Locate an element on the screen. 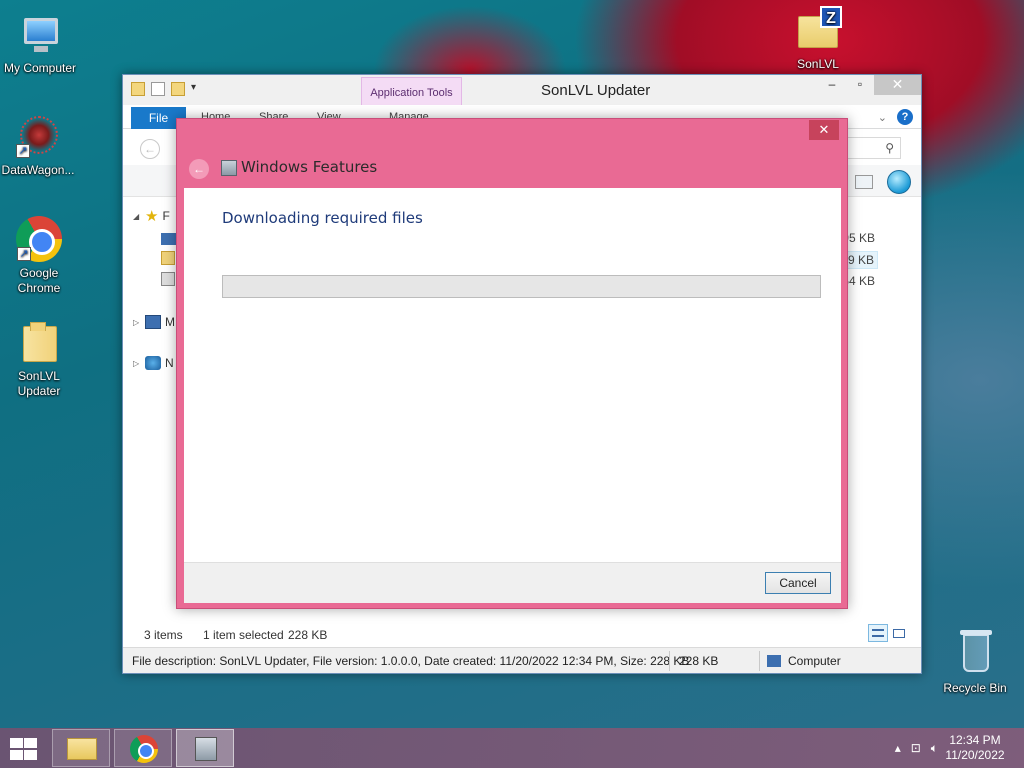 Image resolution: width=1024 pixels, height=768 pixels. chrome-icon is located at coordinates (144, 749).